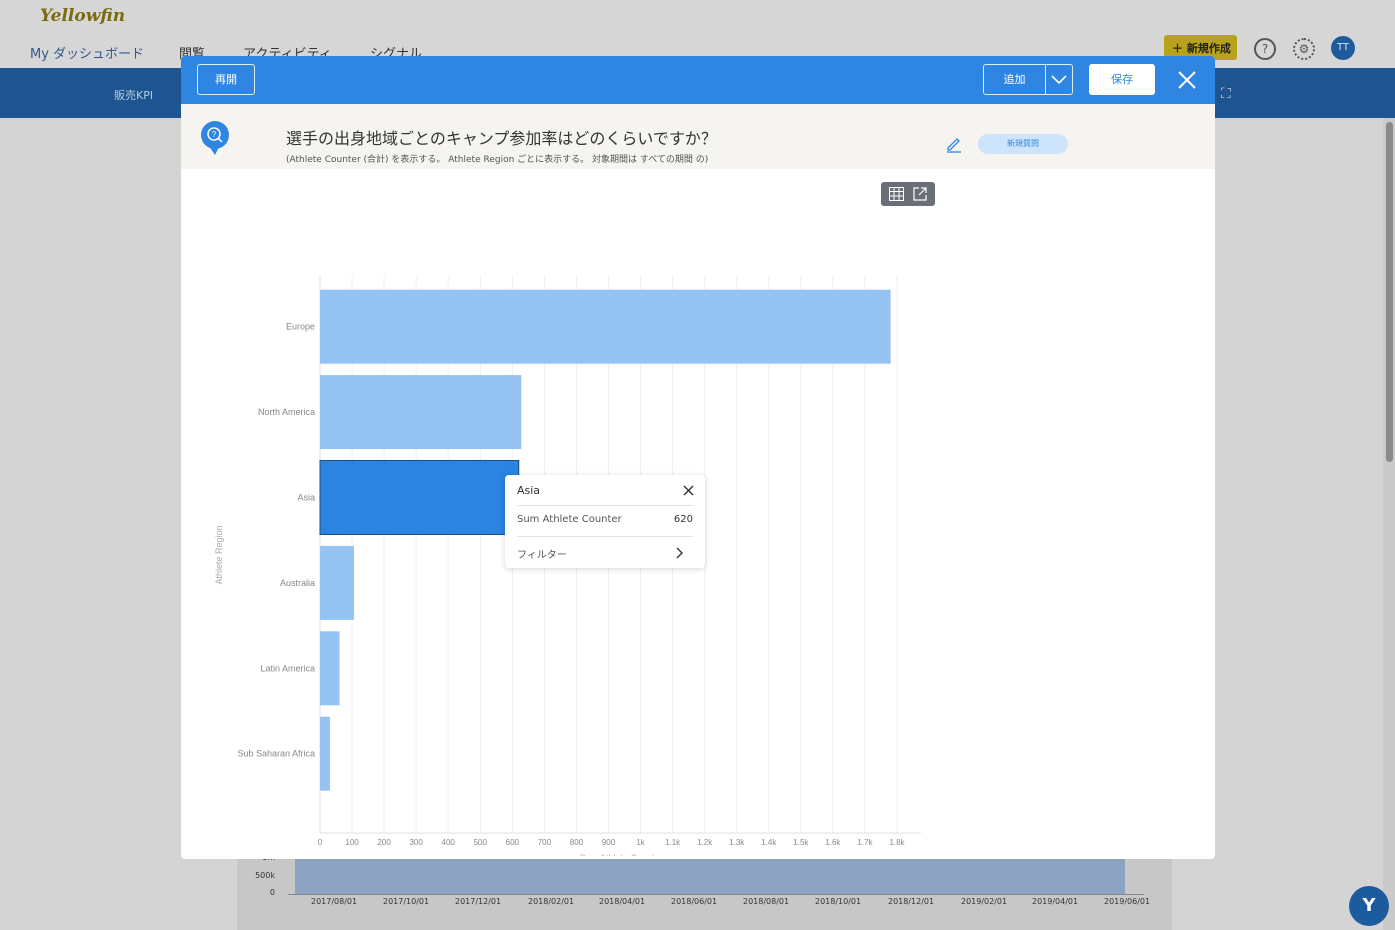 This screenshot has width=1395, height=930. Describe the element at coordinates (352, 842) in the screenshot. I see `x-tick-label: 100` at that location.